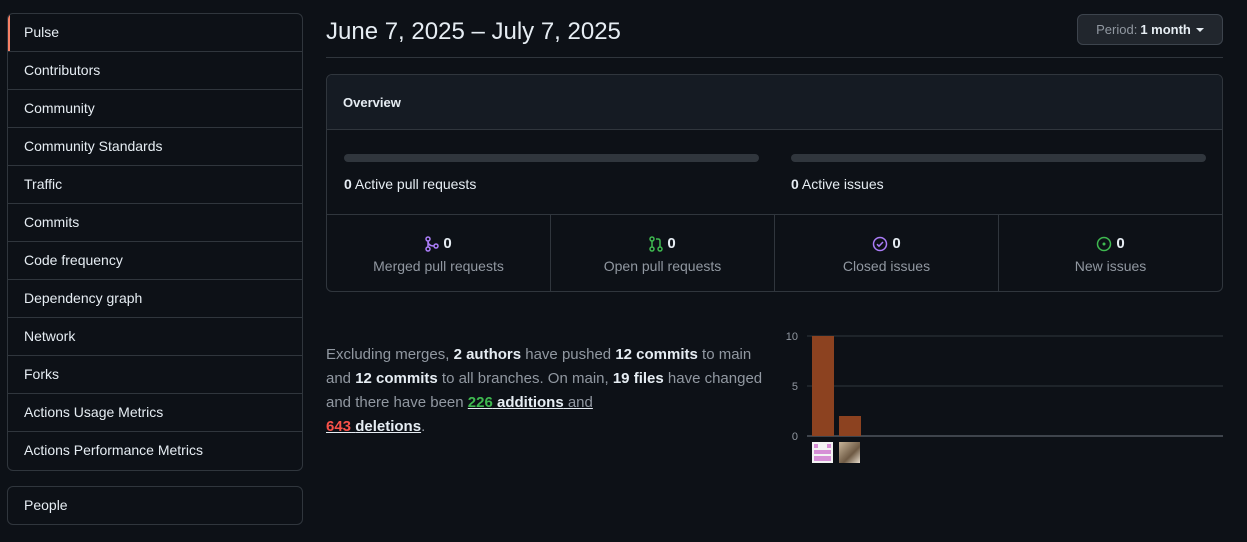 The image size is (1247, 542). I want to click on nav-item-code-frequency: Code frequency, so click(155, 261).